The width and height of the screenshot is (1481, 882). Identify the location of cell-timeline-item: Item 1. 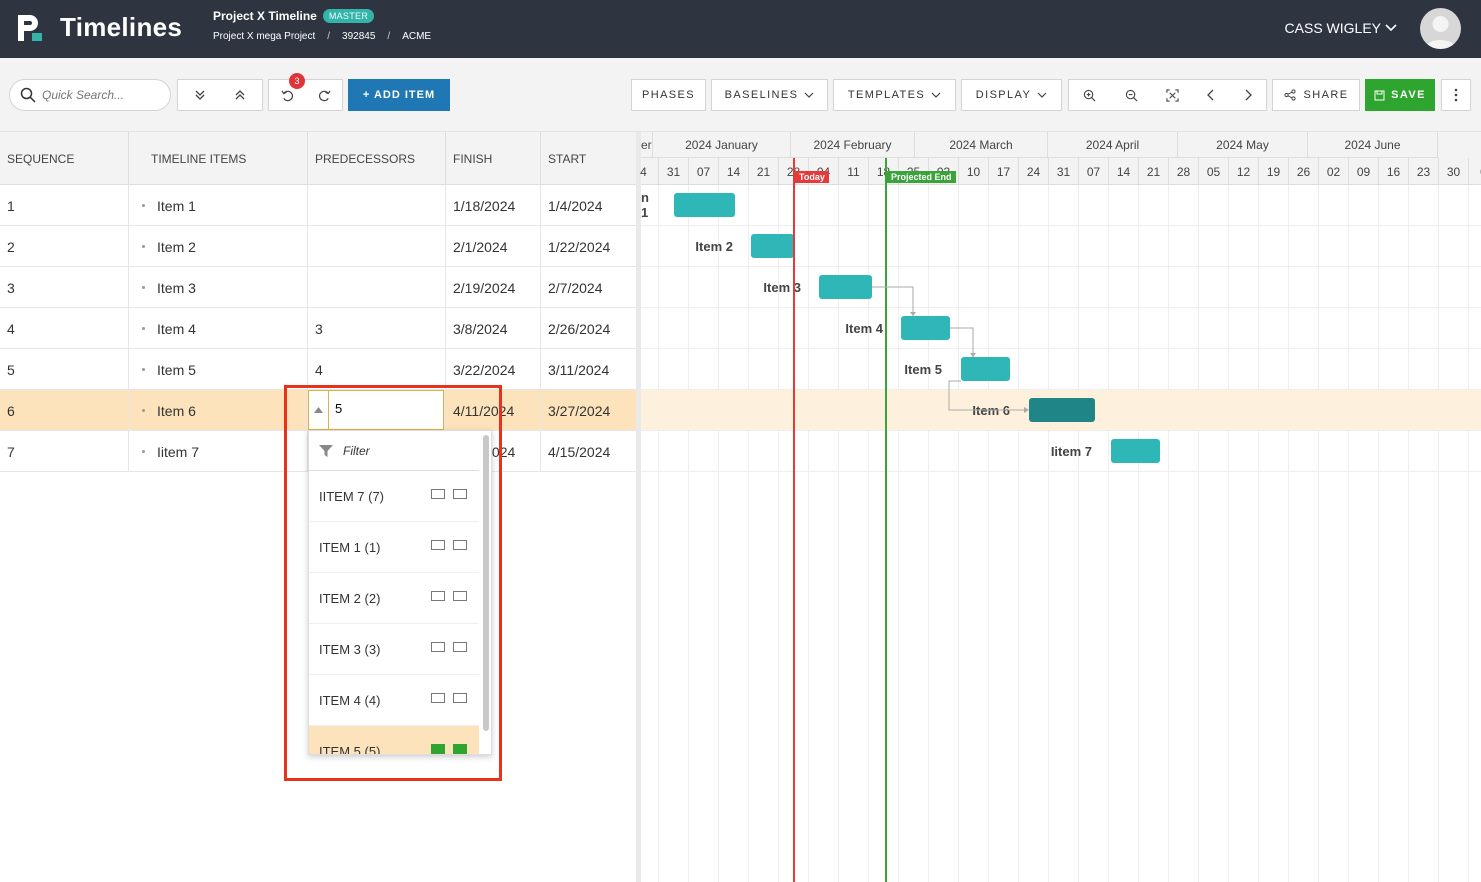
(218, 205).